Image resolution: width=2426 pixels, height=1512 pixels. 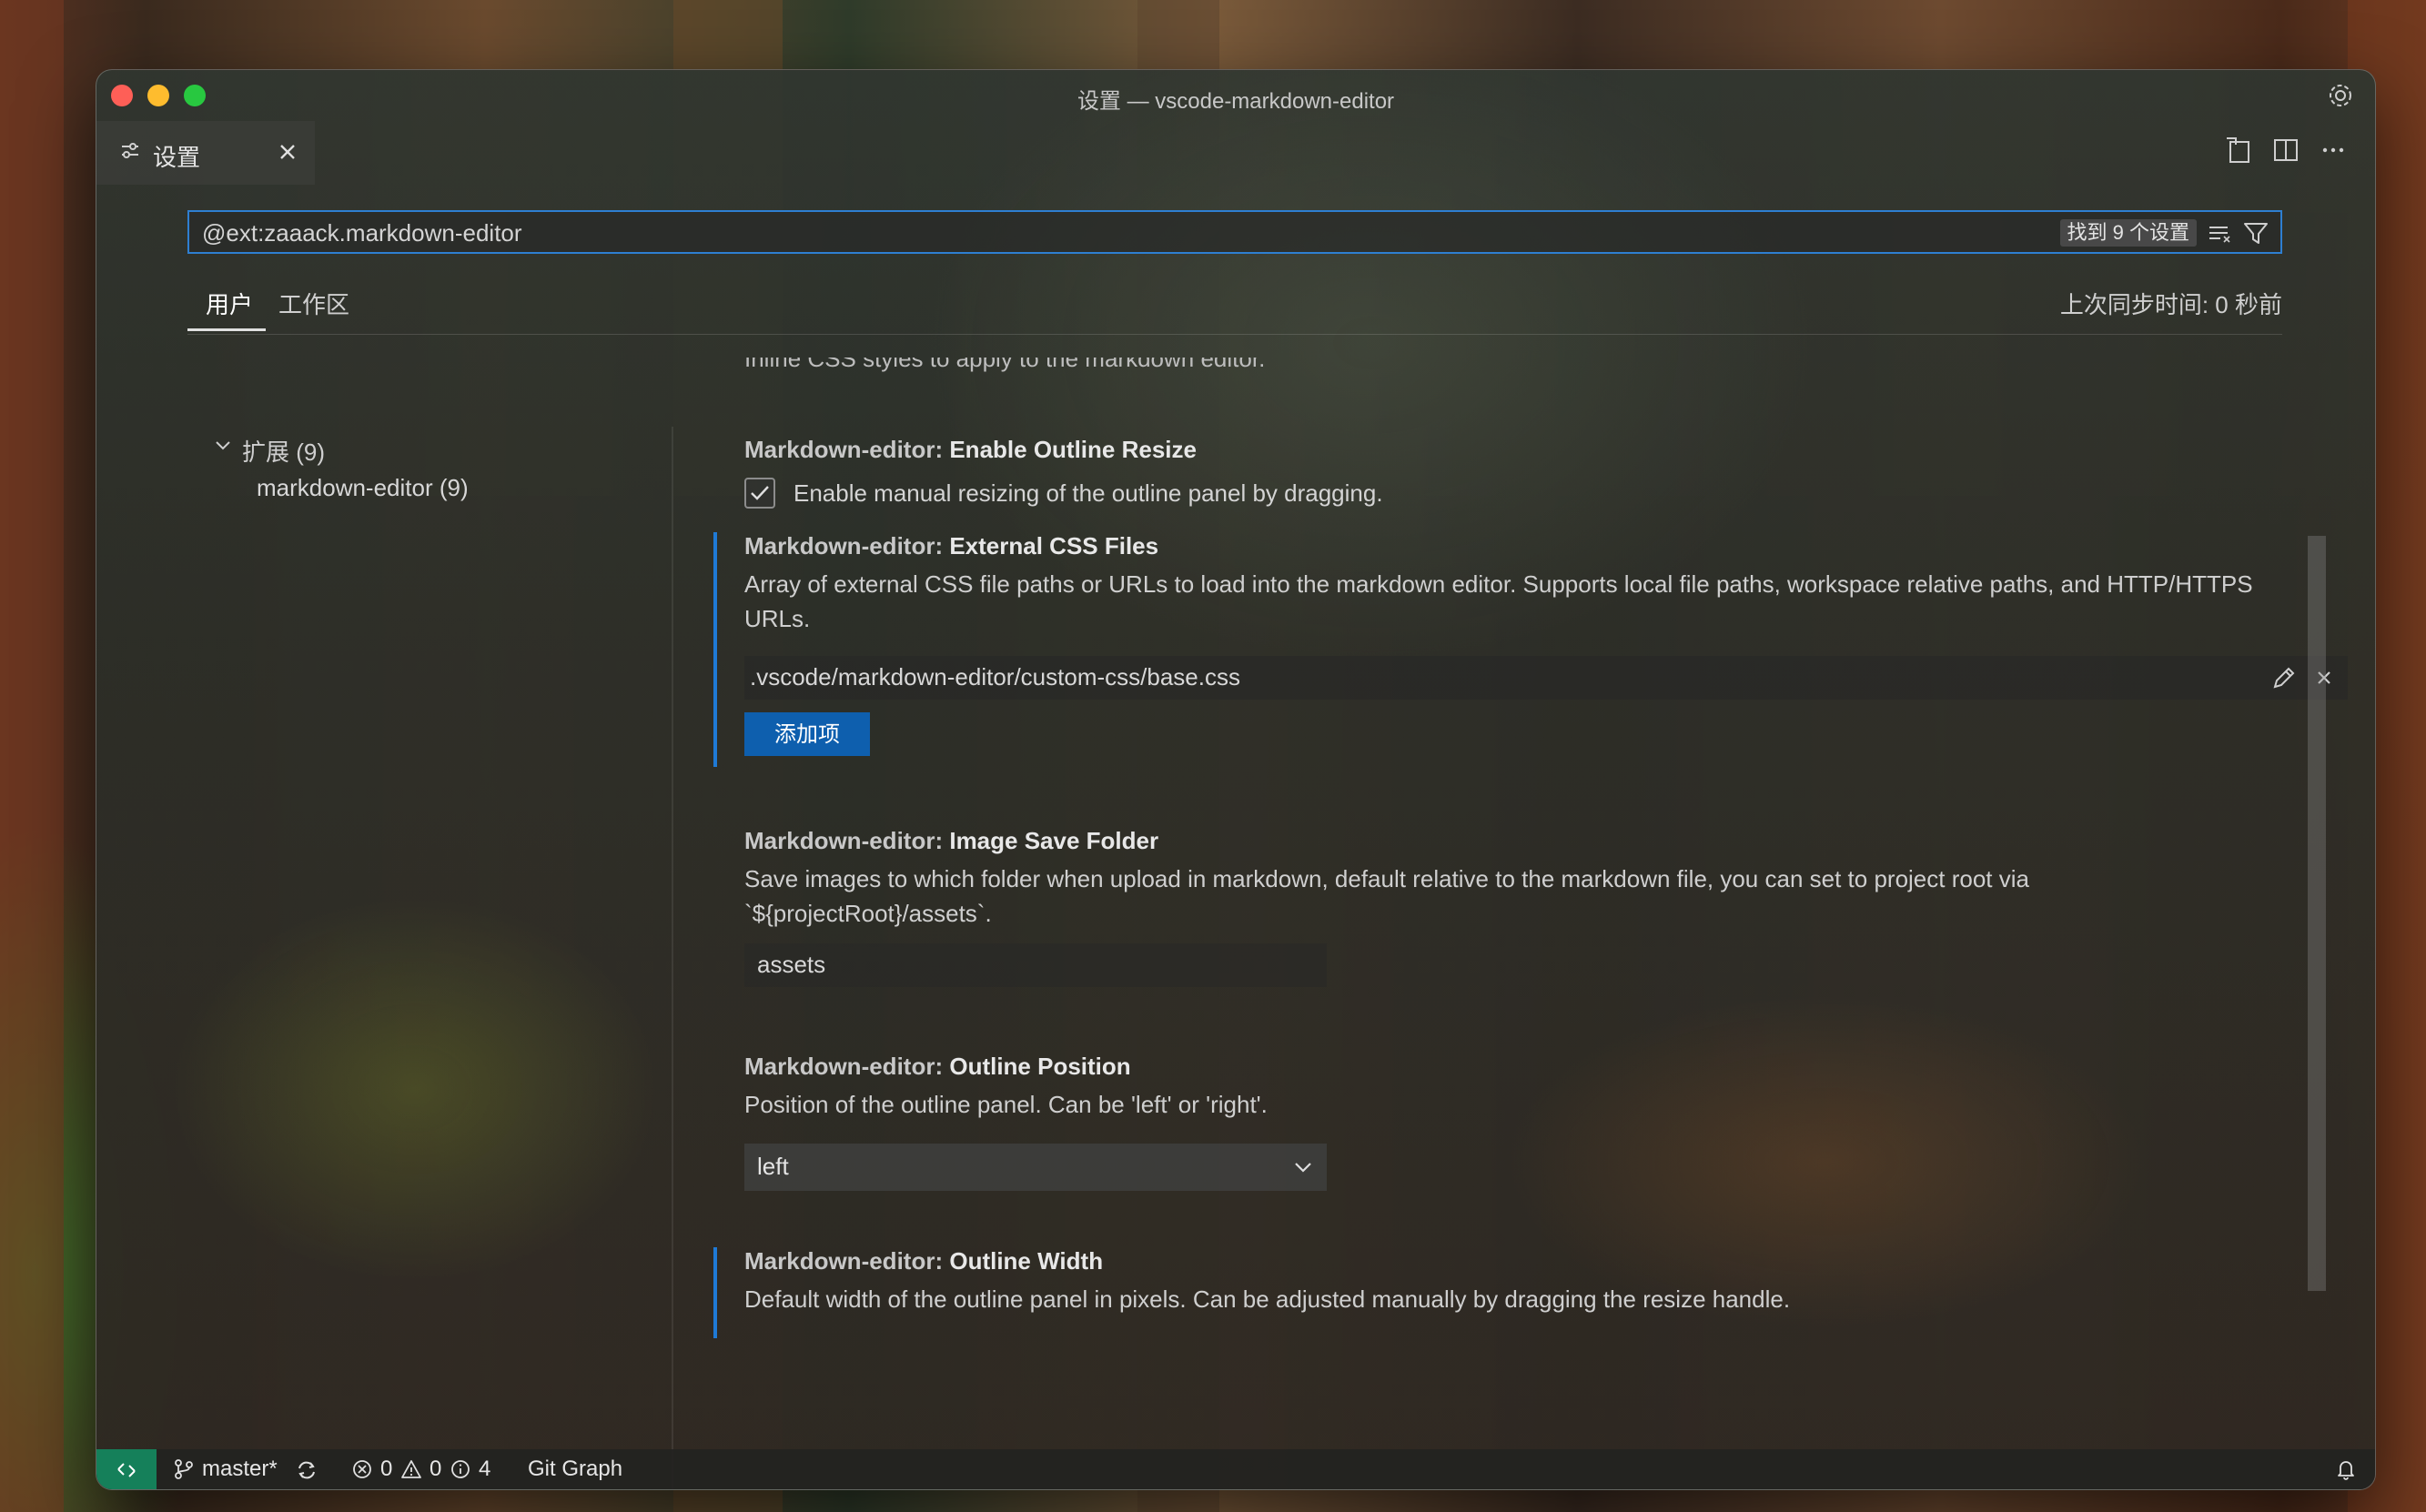 What do you see at coordinates (130, 151) in the screenshot?
I see `settings-tab-icon` at bounding box center [130, 151].